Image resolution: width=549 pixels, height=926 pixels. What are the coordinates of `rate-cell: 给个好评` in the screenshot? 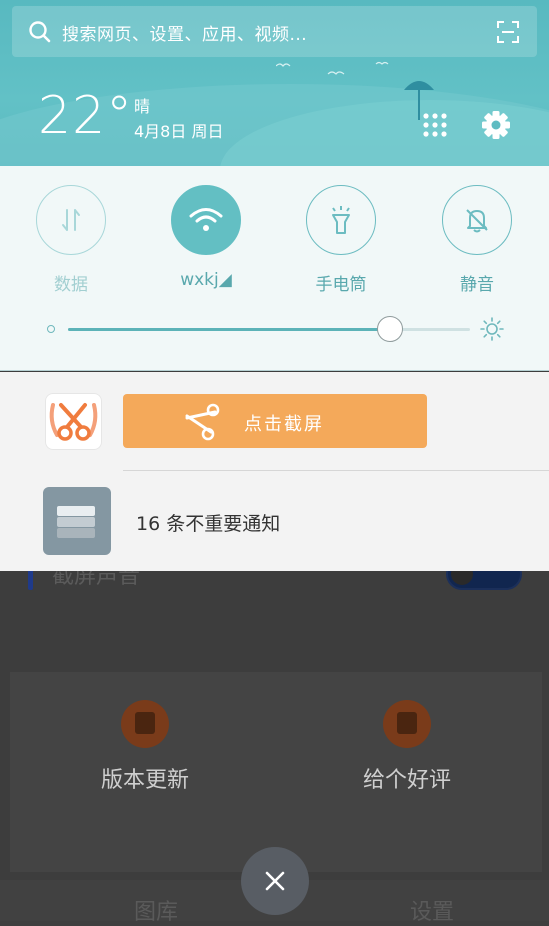 It's located at (407, 772).